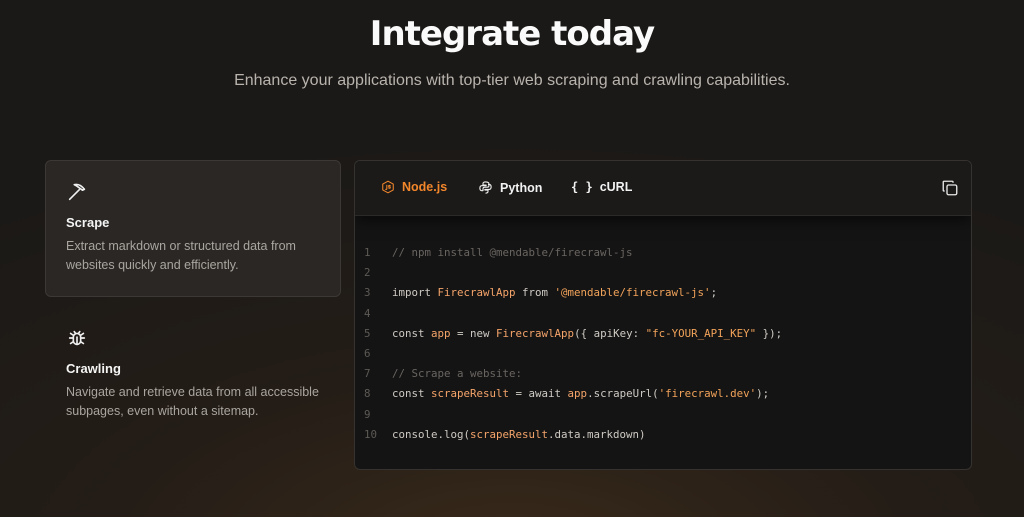  Describe the element at coordinates (582, 187) in the screenshot. I see `braces-icon: { }` at that location.